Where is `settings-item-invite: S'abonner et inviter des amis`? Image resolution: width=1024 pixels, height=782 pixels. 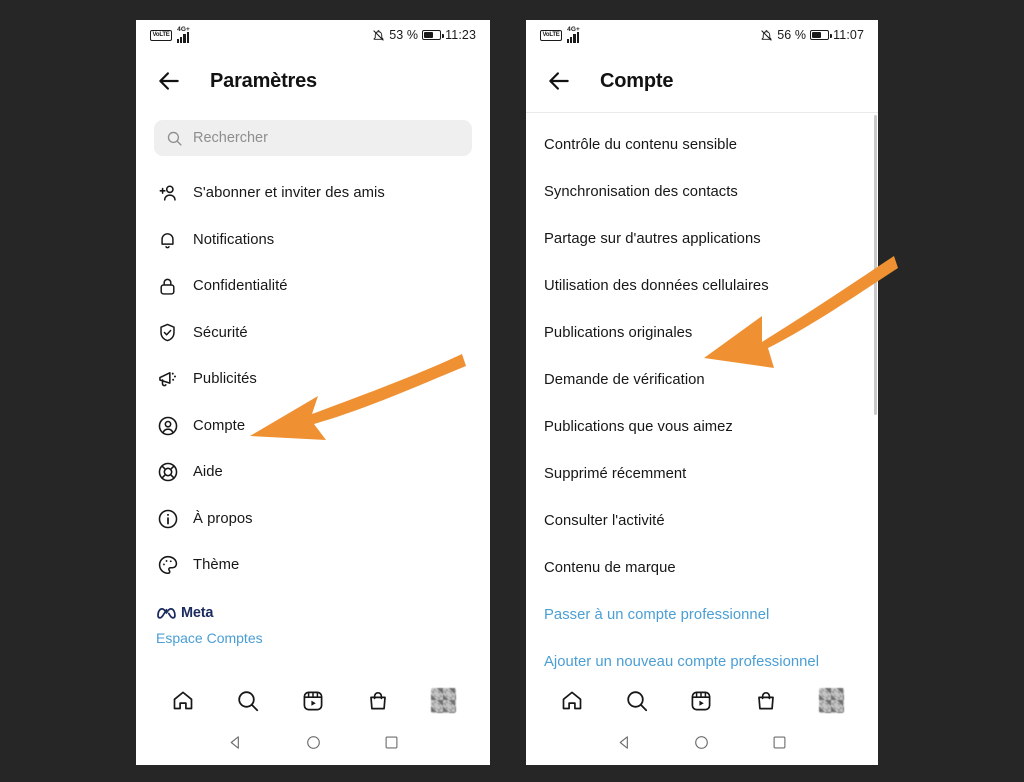
settings-item-invite: S'abonner et inviter des amis is located at coordinates (313, 193).